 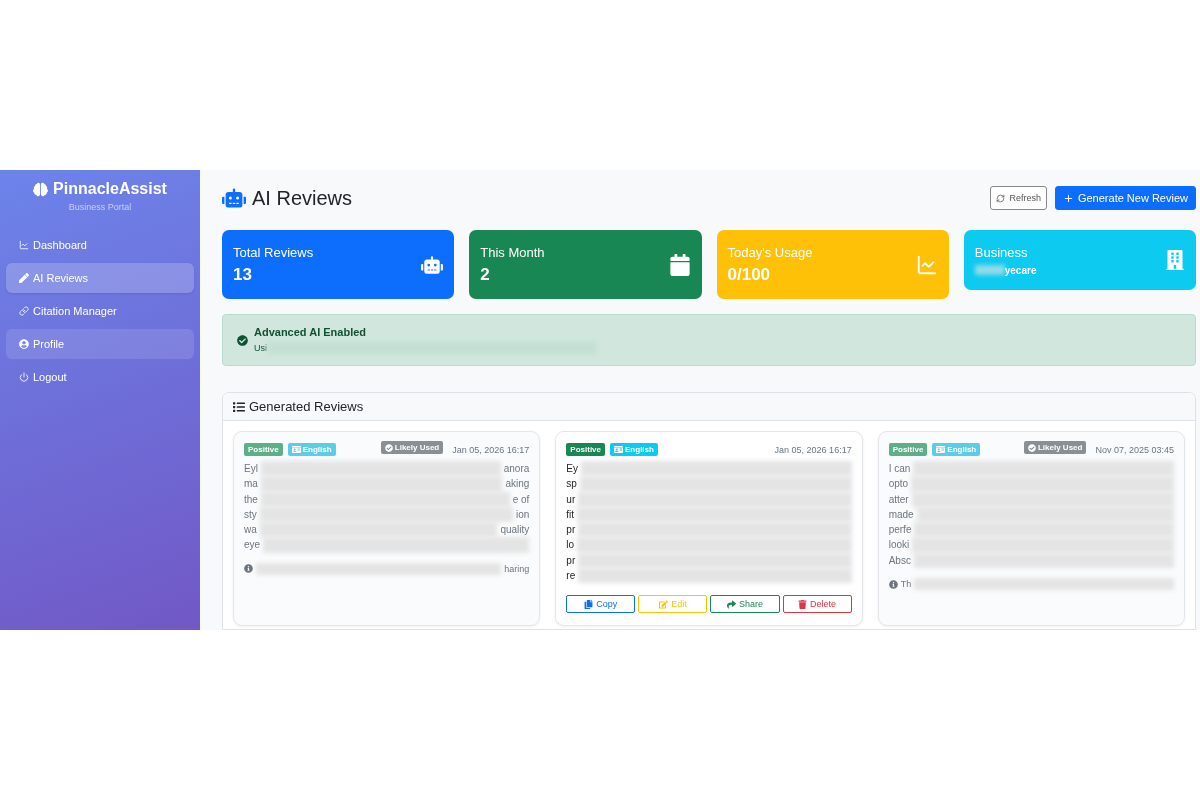 What do you see at coordinates (1018, 198) in the screenshot?
I see `refresh-button: Refresh` at bounding box center [1018, 198].